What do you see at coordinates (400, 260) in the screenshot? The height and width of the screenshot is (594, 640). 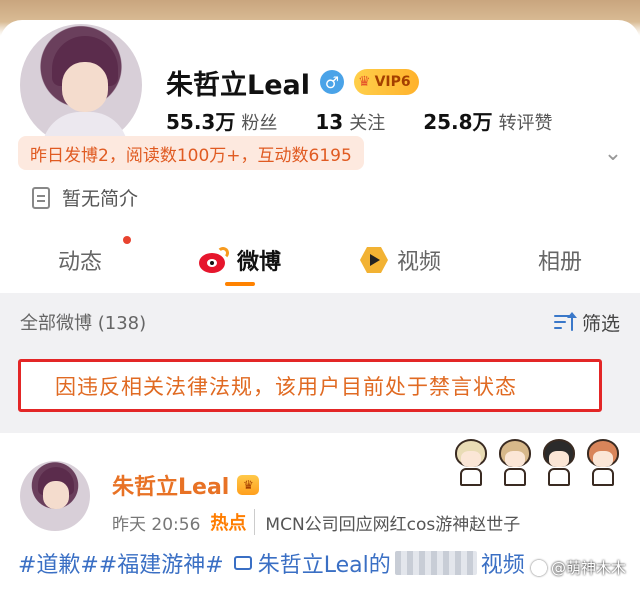 I see `tab-video: 视频` at bounding box center [400, 260].